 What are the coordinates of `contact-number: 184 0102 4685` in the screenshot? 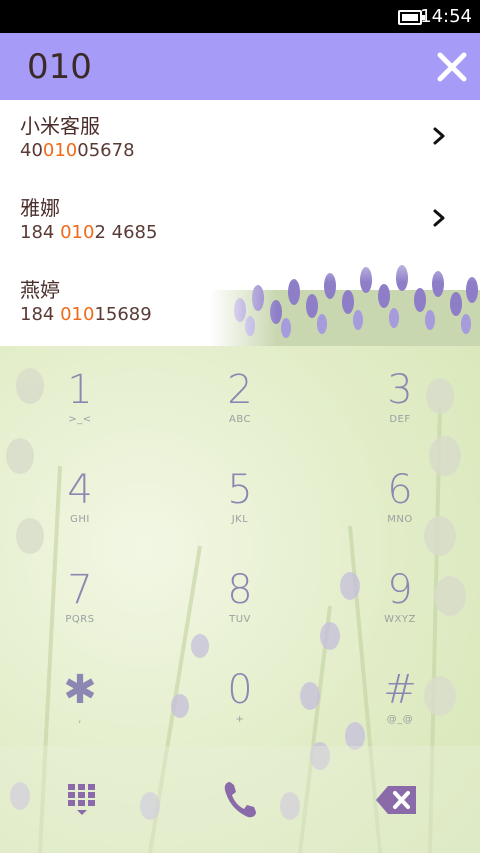 It's located at (89, 232).